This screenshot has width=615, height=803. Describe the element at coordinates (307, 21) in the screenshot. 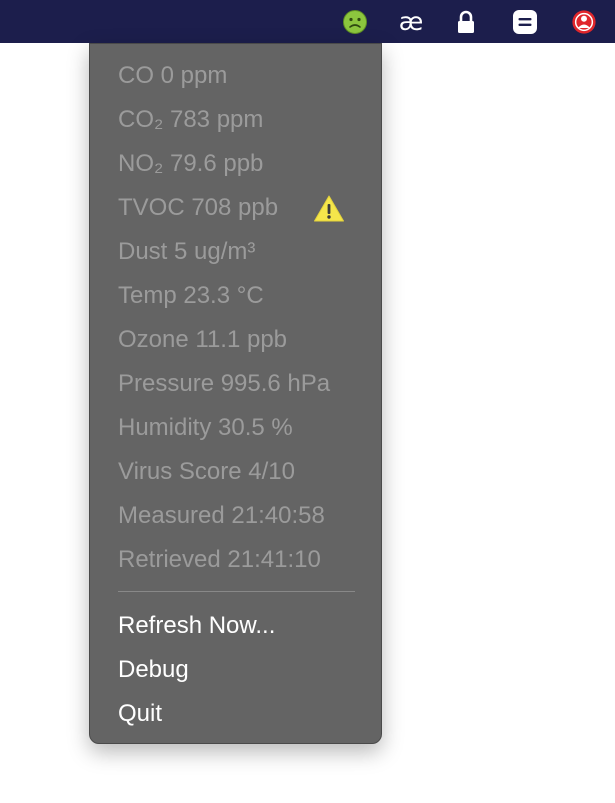

I see `menu-bar: æ` at that location.